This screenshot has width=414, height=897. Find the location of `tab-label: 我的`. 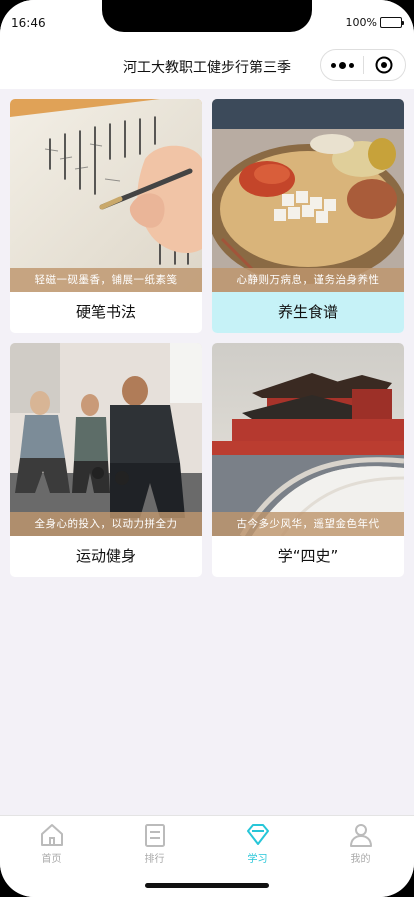

tab-label: 我的 is located at coordinates (360, 859).